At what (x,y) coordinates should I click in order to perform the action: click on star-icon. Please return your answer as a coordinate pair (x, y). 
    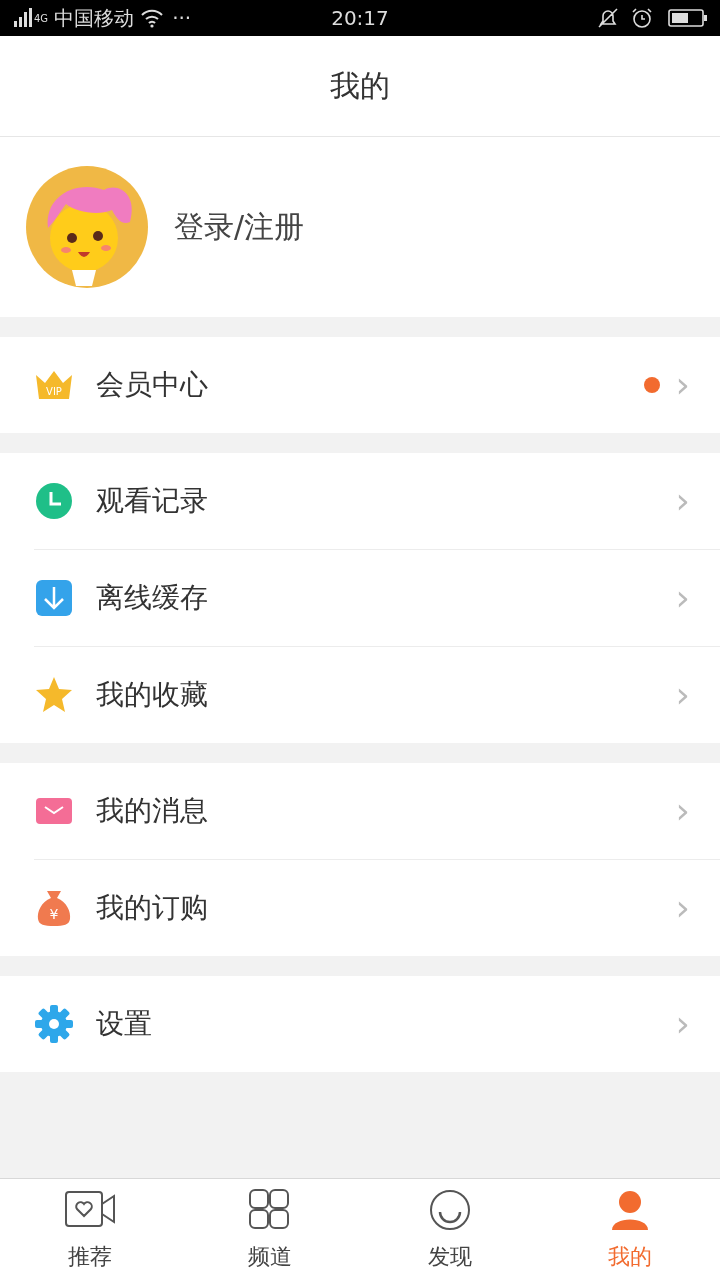
    Looking at the image, I should click on (54, 695).